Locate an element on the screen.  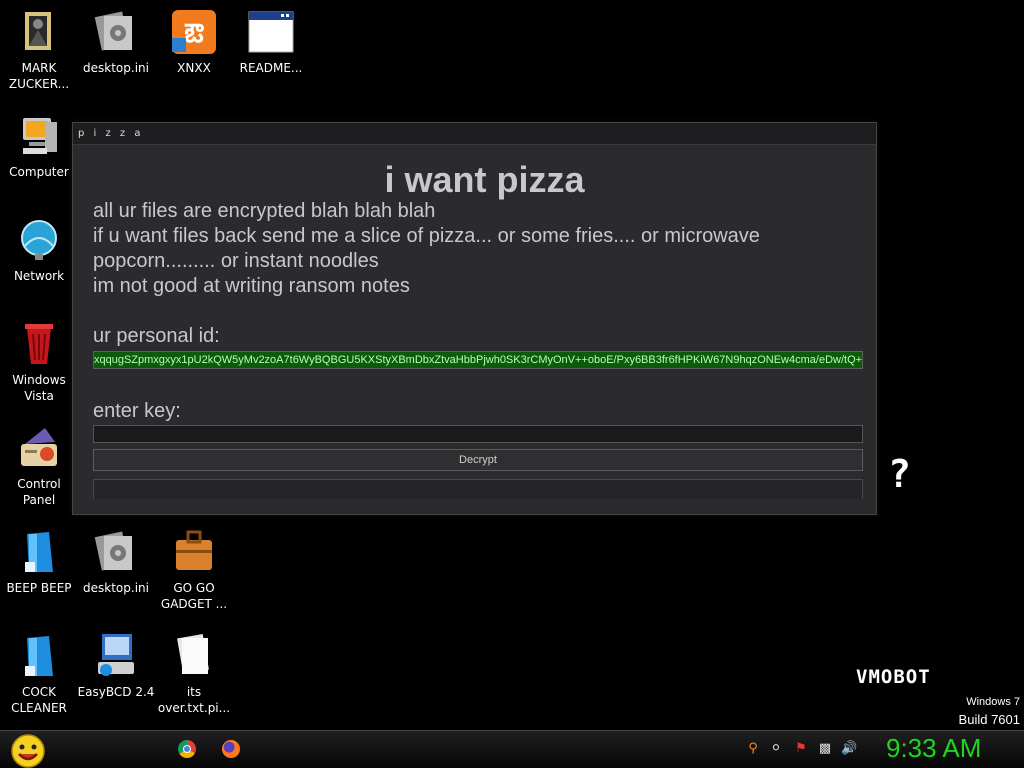
search-icon: ⚲ is located at coordinates (753, 749).